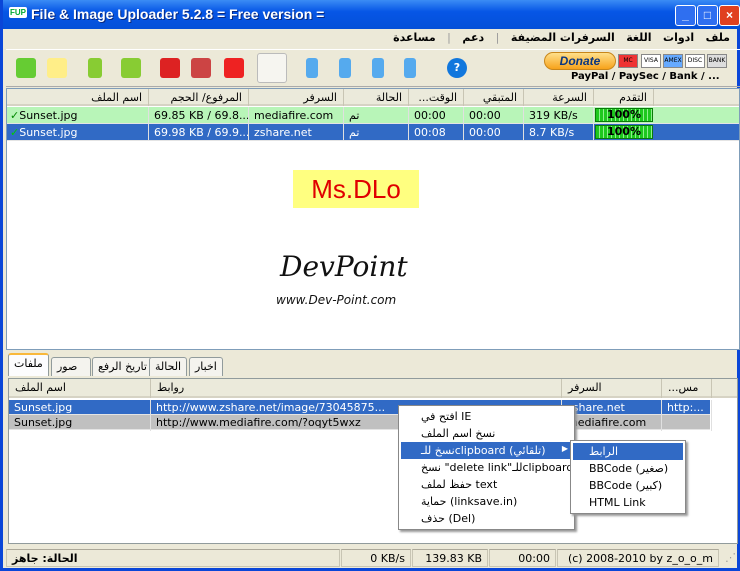 The width and height of the screenshot is (740, 571). Describe the element at coordinates (628, 61) in the screenshot. I see `mastercard-icon: MC` at that location.